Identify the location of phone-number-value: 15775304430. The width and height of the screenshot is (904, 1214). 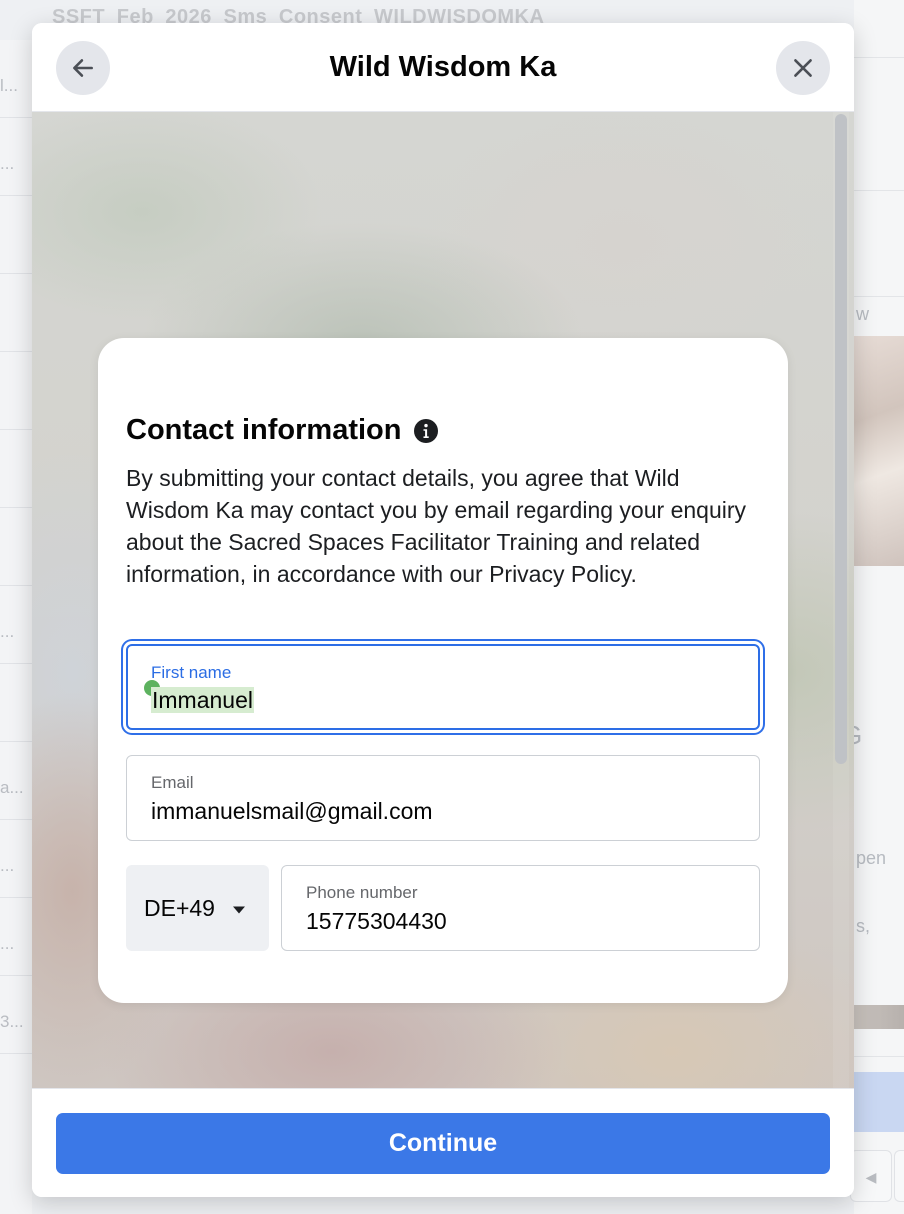
(376, 921).